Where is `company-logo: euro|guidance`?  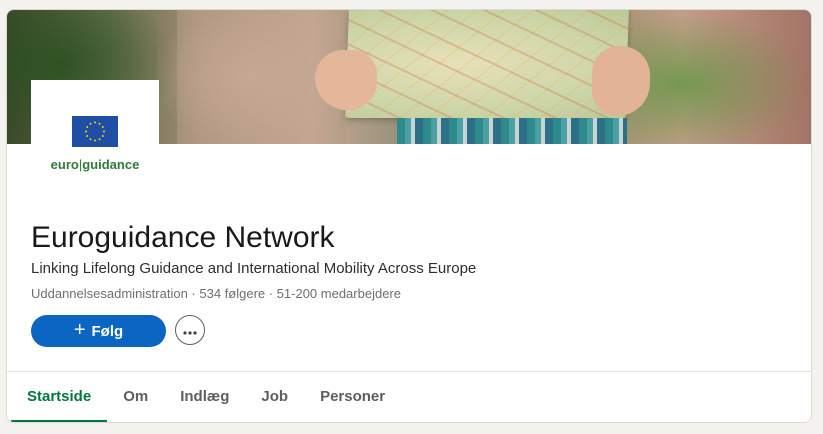
company-logo: euro|guidance is located at coordinates (95, 130).